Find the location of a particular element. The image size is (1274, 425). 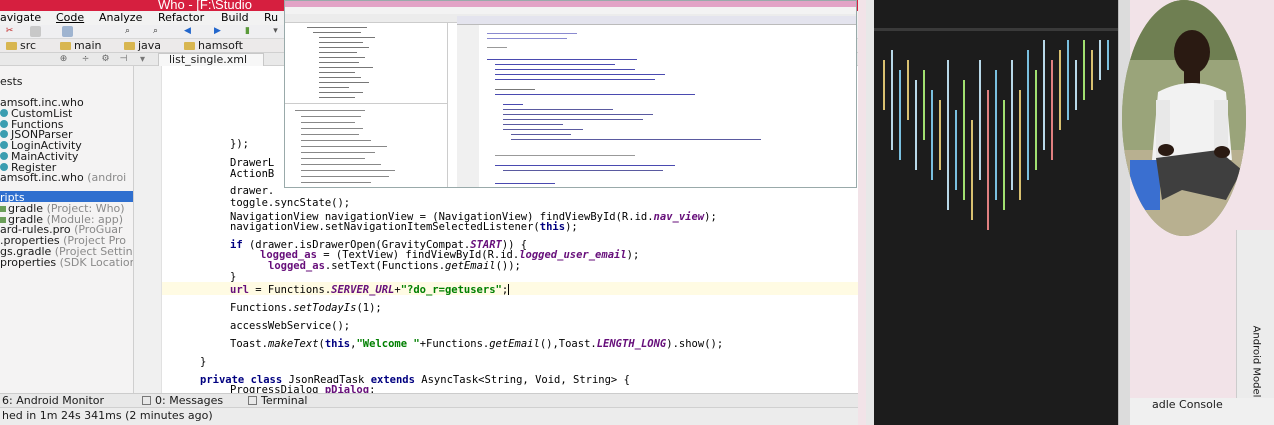

menu-analyze: Analyze is located at coordinates (120, 17).